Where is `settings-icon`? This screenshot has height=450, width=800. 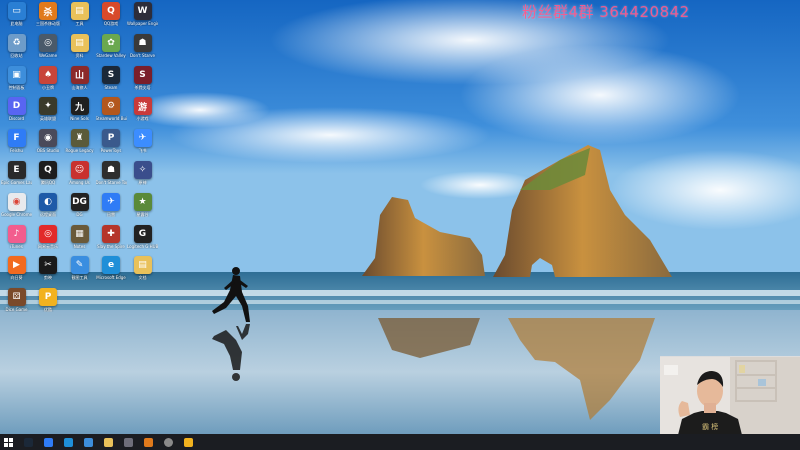 settings-icon is located at coordinates (88, 442).